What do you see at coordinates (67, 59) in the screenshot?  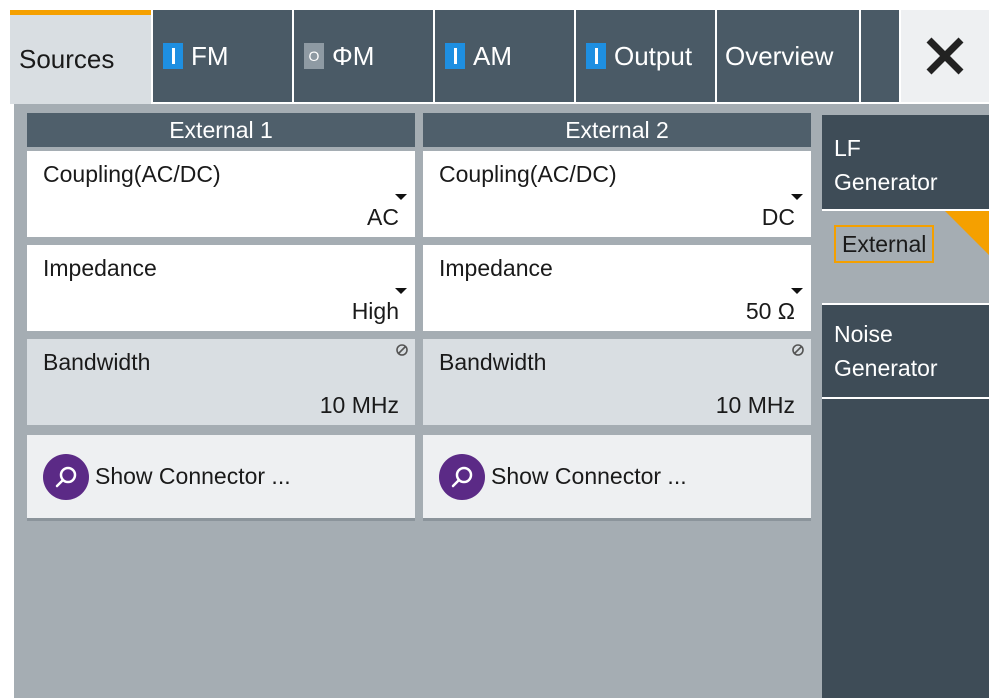 I see `tab-label: Sources` at bounding box center [67, 59].